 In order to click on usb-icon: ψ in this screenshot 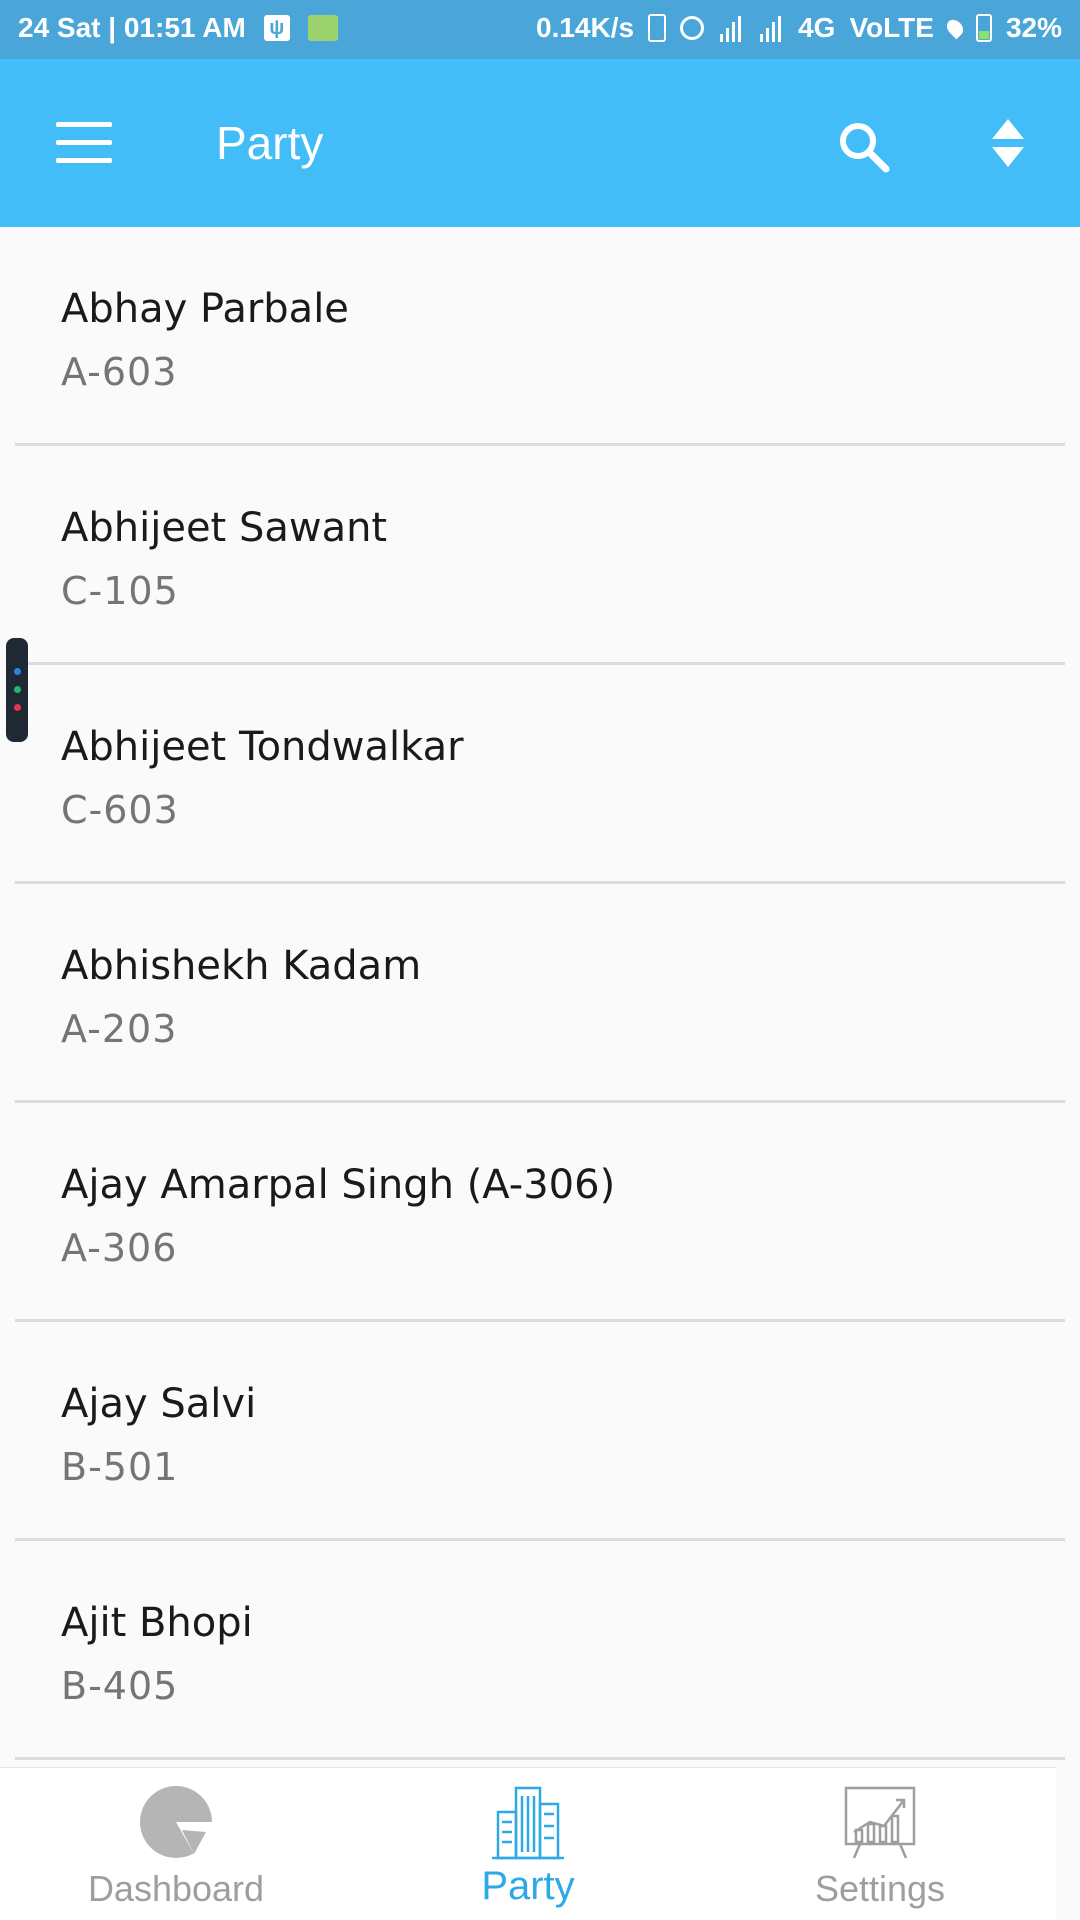, I will do `click(276, 28)`.